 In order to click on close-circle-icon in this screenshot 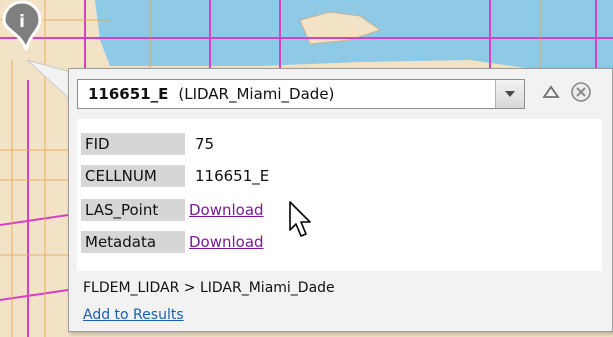, I will do `click(581, 92)`.